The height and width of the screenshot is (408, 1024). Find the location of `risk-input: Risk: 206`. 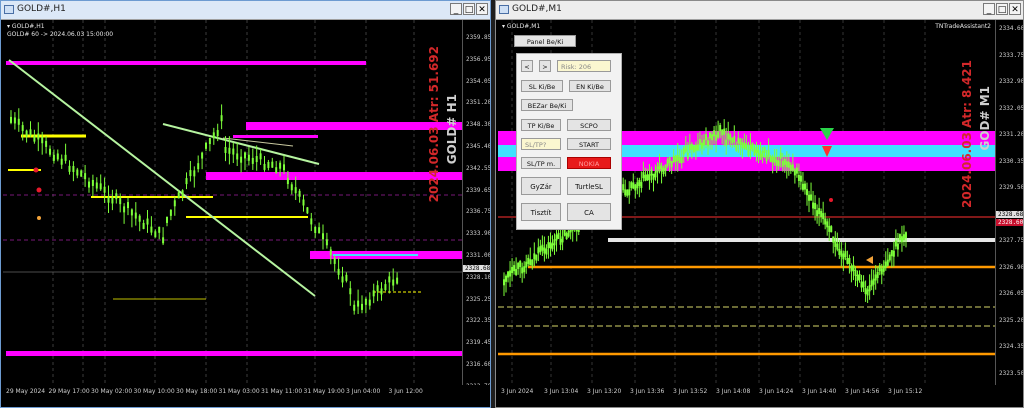

risk-input: Risk: 206 is located at coordinates (584, 66).